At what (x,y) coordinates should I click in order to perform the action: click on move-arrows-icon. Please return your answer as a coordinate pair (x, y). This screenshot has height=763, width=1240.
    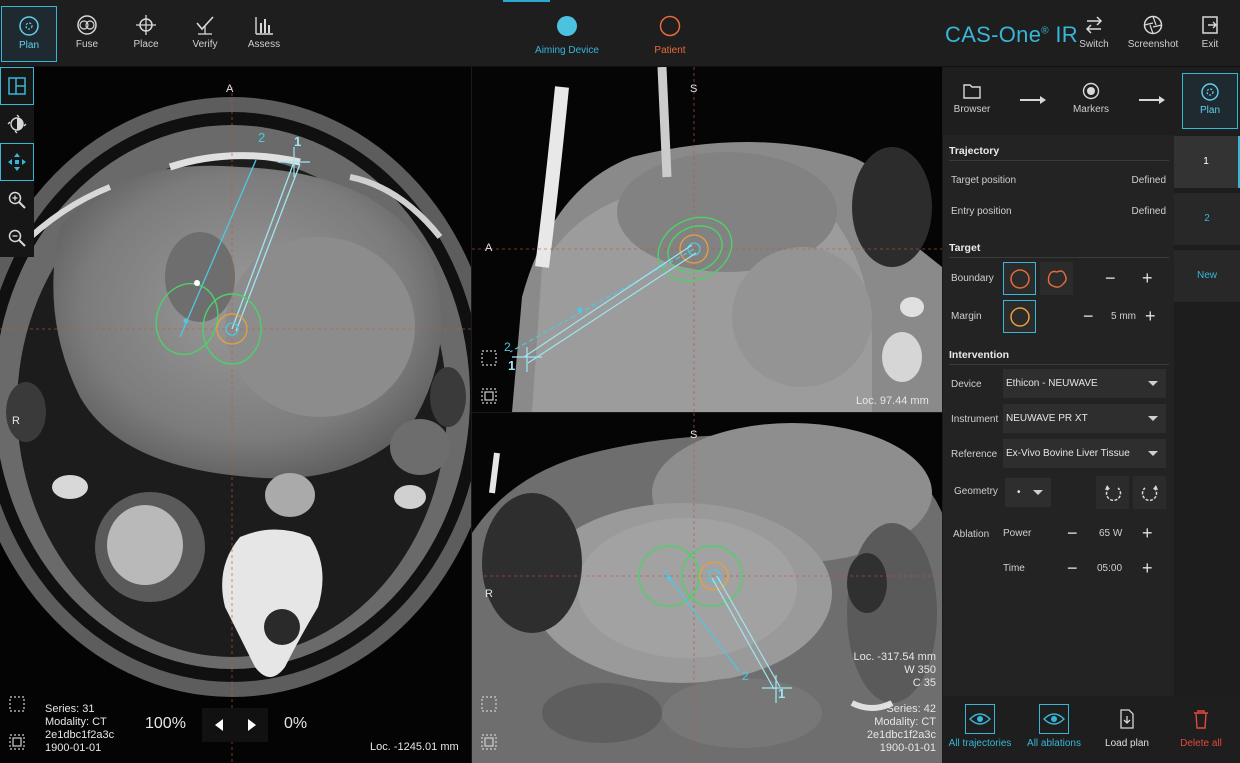
    Looking at the image, I should click on (17, 162).